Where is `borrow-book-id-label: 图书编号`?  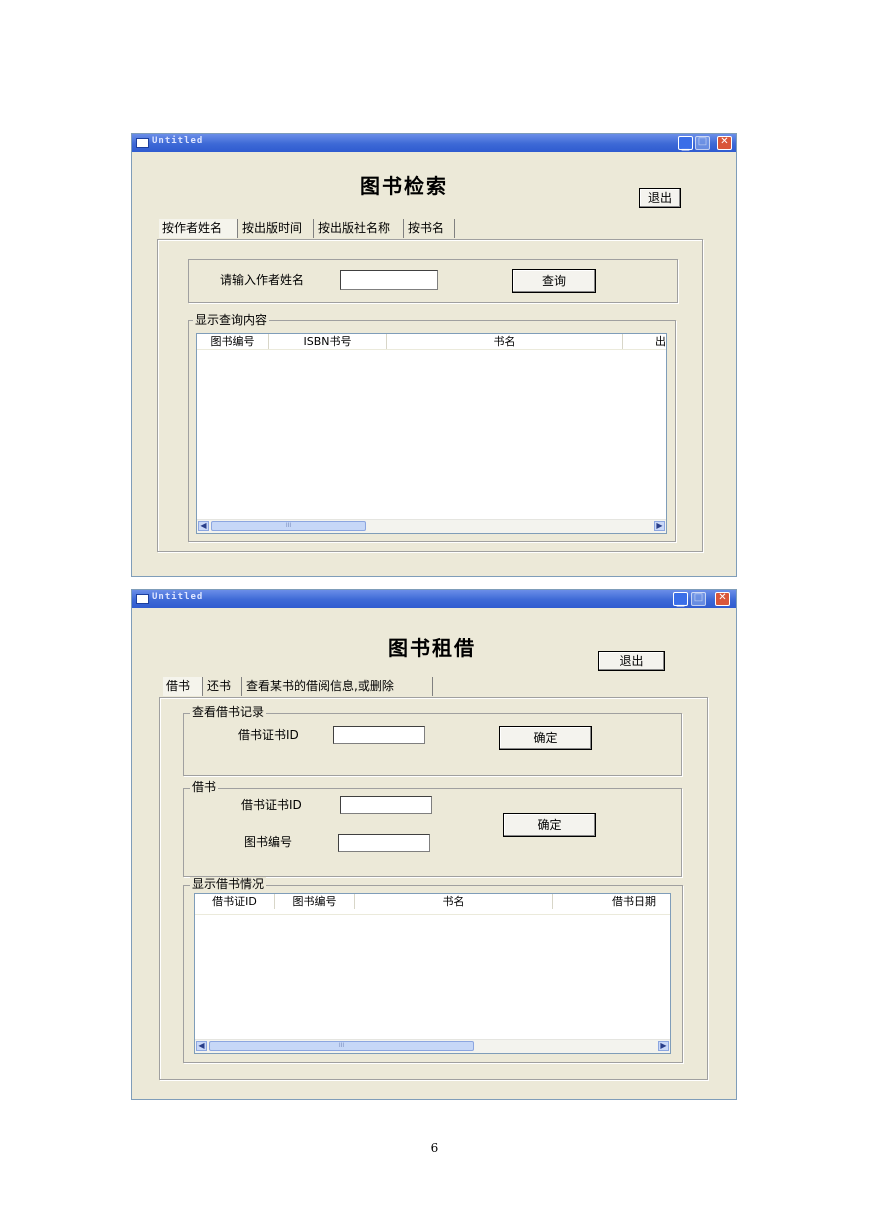
borrow-book-id-label: 图书编号 is located at coordinates (268, 842).